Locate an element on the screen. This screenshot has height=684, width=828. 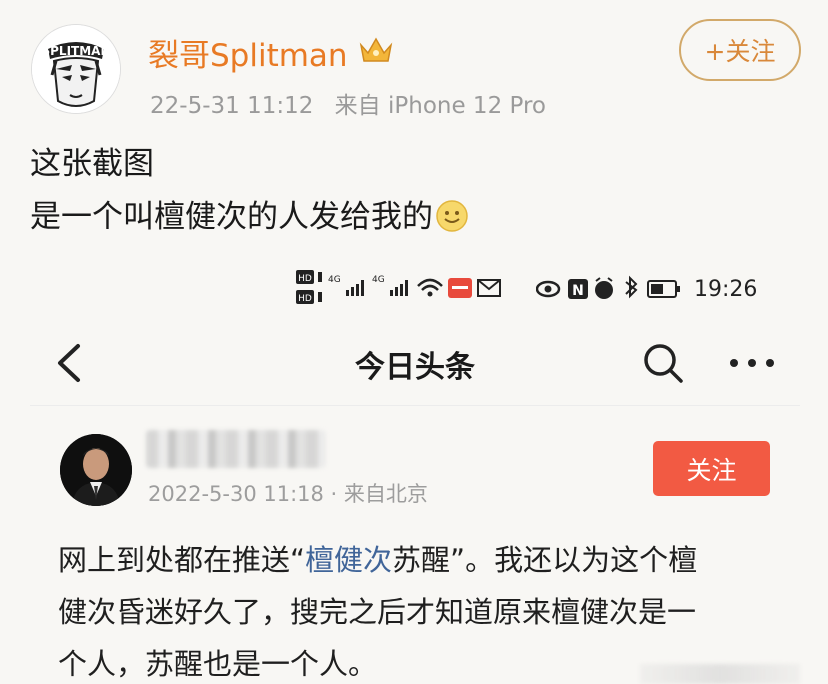
app-bar: 今日头条 is located at coordinates (415, 364).